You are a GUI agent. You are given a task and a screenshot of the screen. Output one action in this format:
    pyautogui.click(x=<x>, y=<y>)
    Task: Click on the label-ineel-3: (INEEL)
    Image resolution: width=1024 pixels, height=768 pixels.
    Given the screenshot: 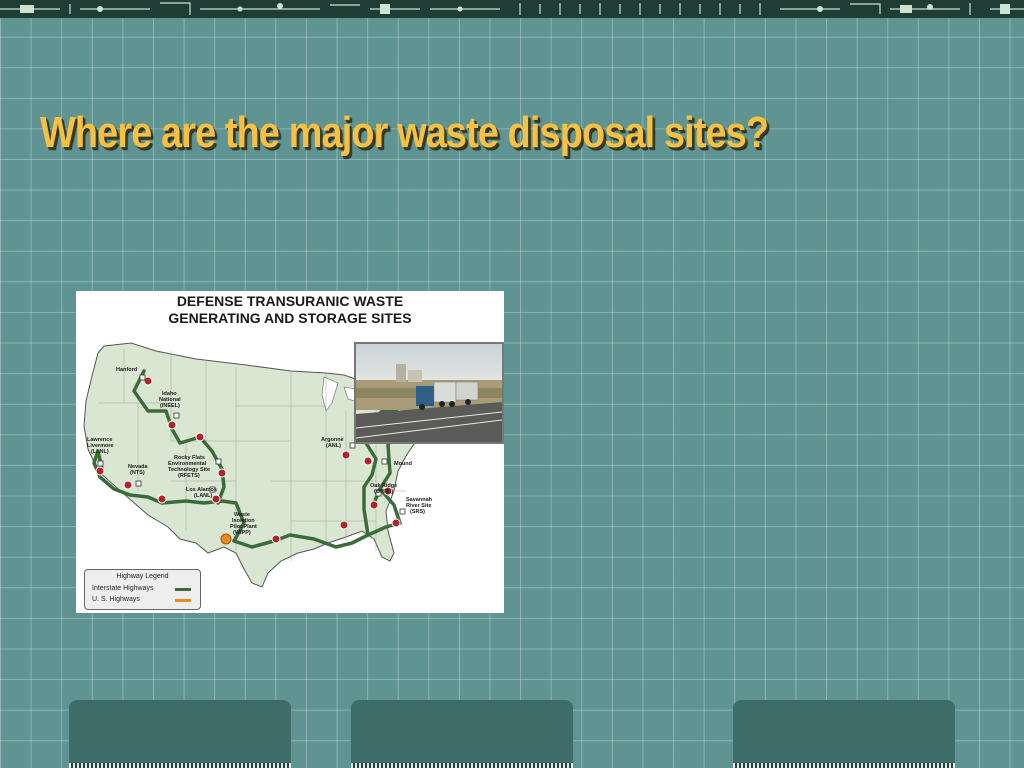 What is the action you would take?
    pyautogui.click(x=170, y=406)
    